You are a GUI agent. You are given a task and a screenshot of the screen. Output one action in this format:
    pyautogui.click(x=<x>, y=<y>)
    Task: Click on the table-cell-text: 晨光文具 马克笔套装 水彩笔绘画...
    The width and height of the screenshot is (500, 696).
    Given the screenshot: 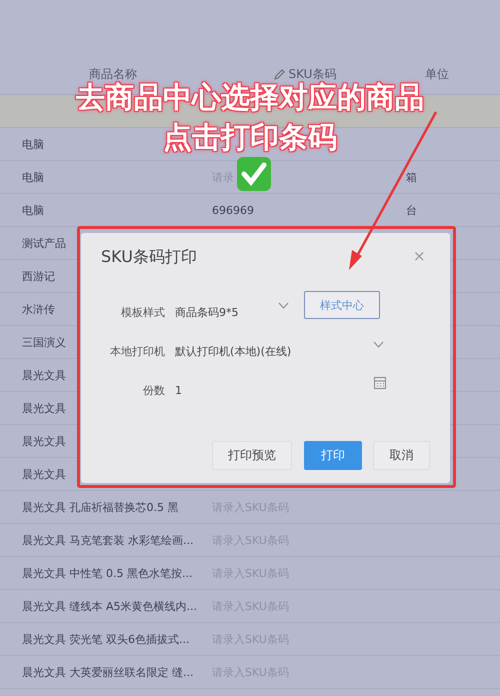 What is the action you would take?
    pyautogui.click(x=107, y=540)
    